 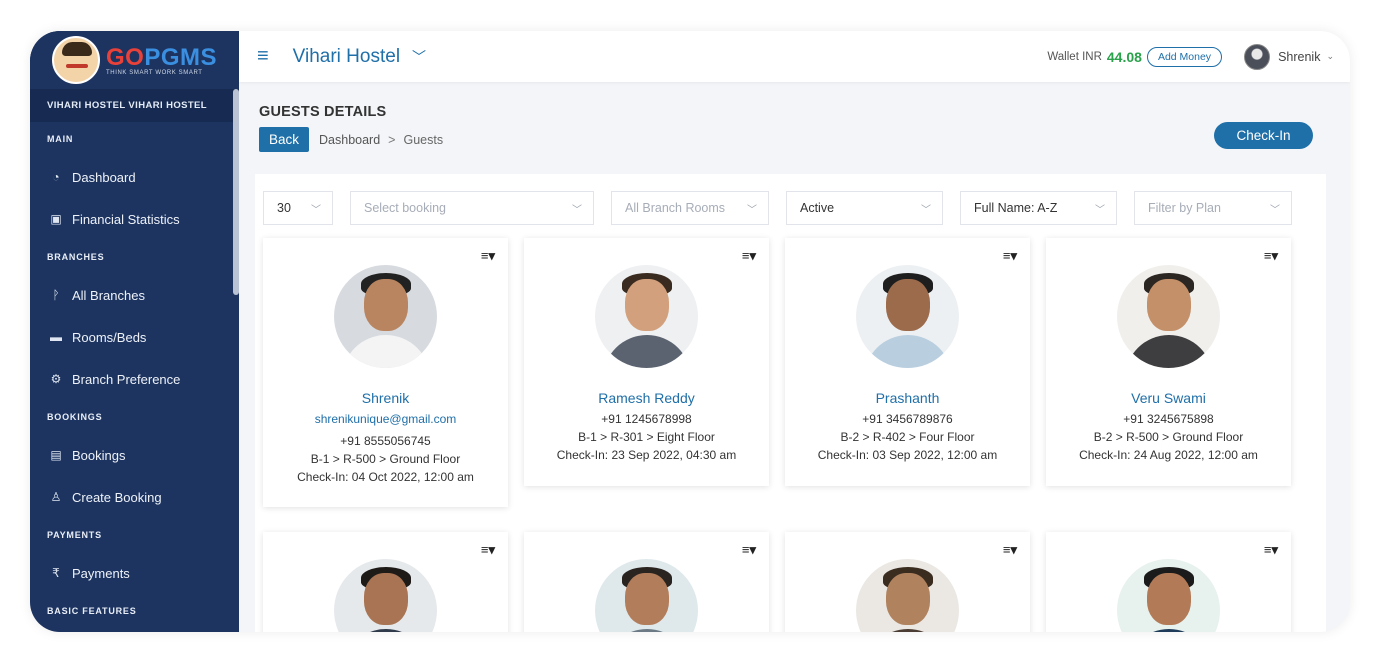 What do you see at coordinates (385, 477) in the screenshot?
I see `guest-checkin: Check-In: 04 Oct 2022, 12:00 am` at bounding box center [385, 477].